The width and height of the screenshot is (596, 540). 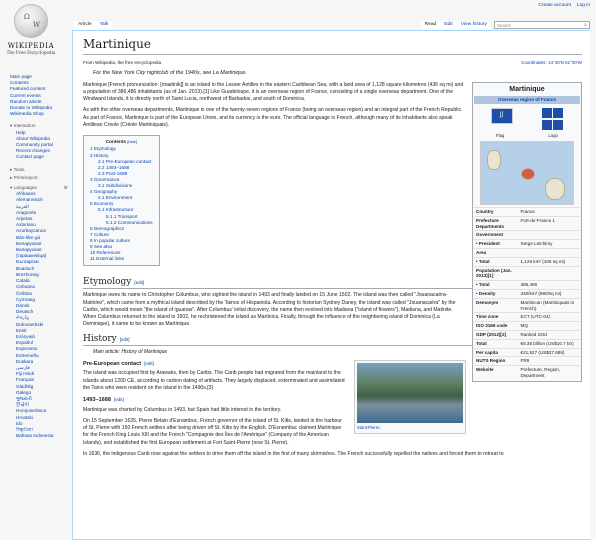 I want to click on flag-image: ∫∫, so click(x=501, y=116).